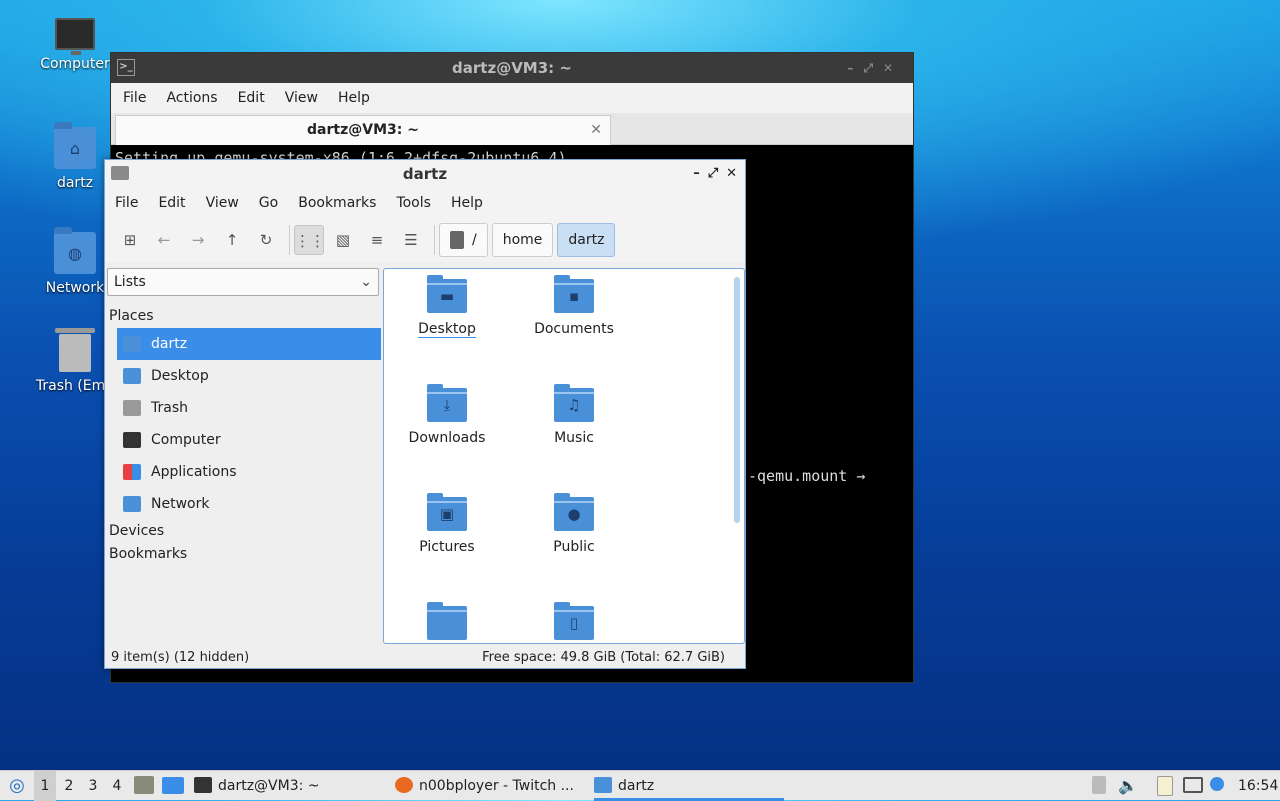 The image size is (1280, 801). Describe the element at coordinates (249, 504) in the screenshot. I see `place-item-network: Network` at that location.